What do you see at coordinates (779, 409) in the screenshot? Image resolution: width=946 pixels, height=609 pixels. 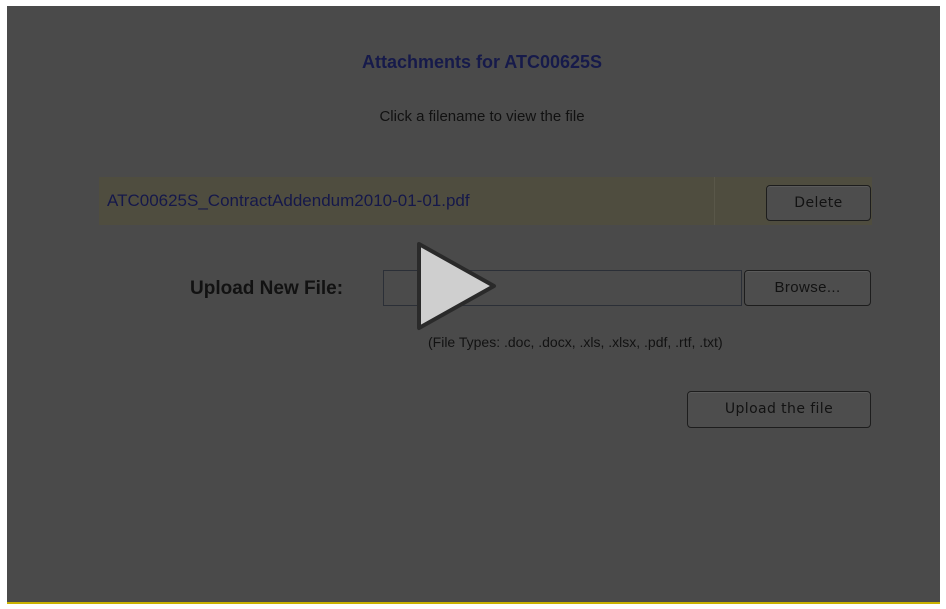 I see `upload-button: Upload the file` at bounding box center [779, 409].